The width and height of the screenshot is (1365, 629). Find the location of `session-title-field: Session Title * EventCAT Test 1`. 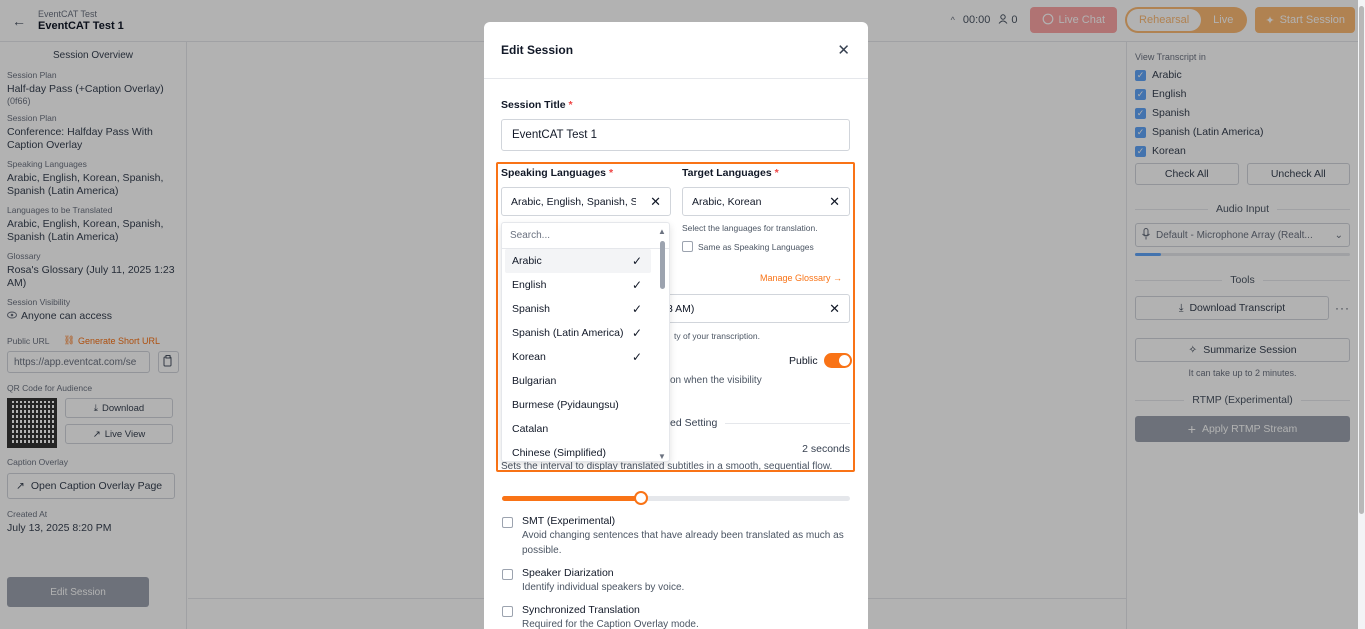

session-title-field: Session Title * EventCAT Test 1 is located at coordinates (675, 125).